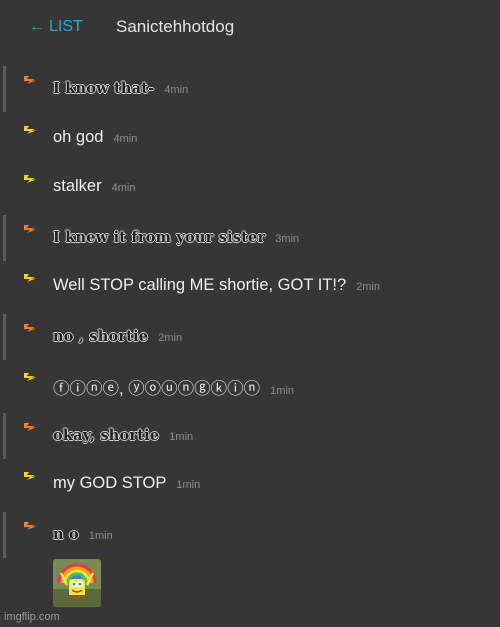 Image resolution: width=500 pixels, height=627 pixels. What do you see at coordinates (200, 285) in the screenshot?
I see `message-body: Well STOP calling ME shortie, GOT IT!?` at bounding box center [200, 285].